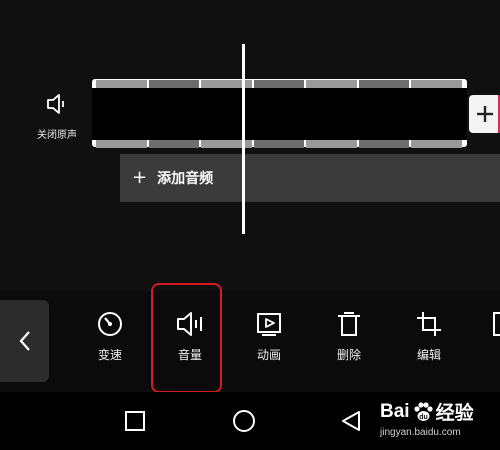  What do you see at coordinates (423, 417) in the screenshot?
I see `svg-text: du` at bounding box center [423, 417].